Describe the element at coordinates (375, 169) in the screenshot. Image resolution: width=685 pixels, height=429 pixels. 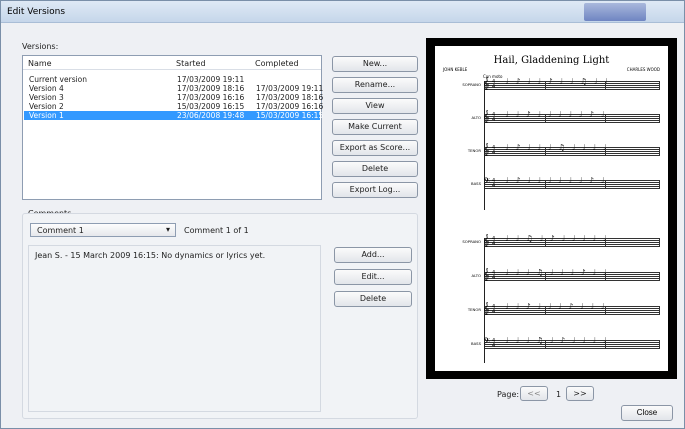
I see `delete-version-button: Delete` at that location.